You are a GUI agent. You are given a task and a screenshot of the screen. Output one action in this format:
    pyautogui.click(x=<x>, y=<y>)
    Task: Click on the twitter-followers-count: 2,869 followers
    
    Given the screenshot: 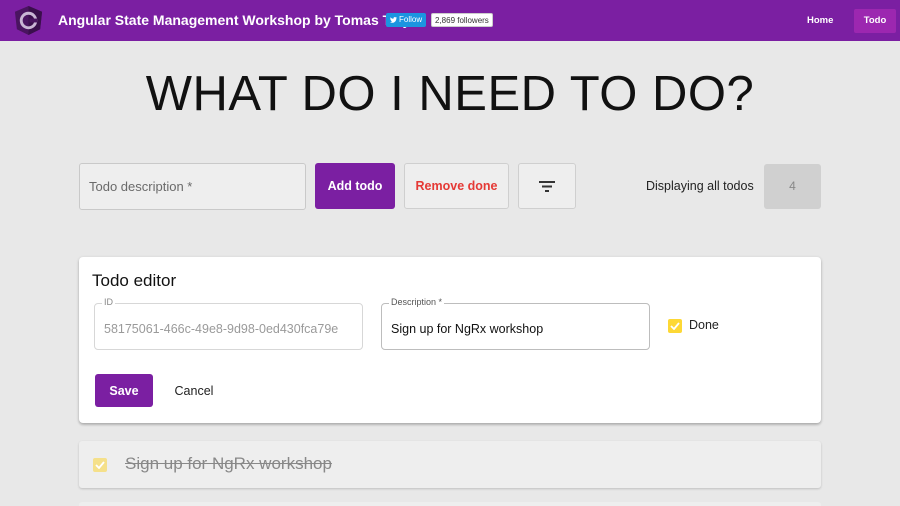 What is the action you would take?
    pyautogui.click(x=462, y=20)
    